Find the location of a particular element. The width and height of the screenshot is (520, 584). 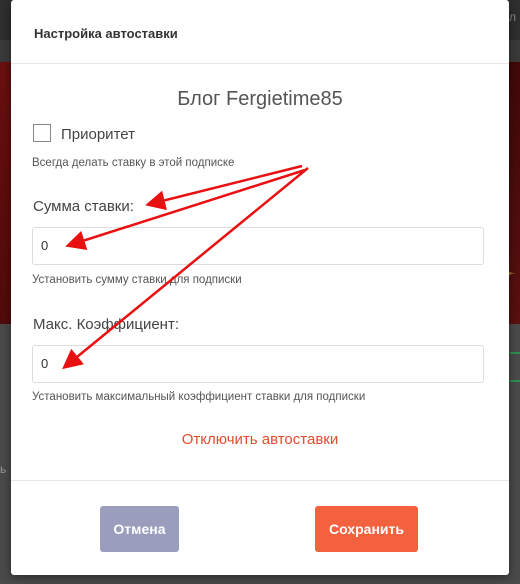

disable-autobets-link: Отключить автоставки is located at coordinates (260, 439).